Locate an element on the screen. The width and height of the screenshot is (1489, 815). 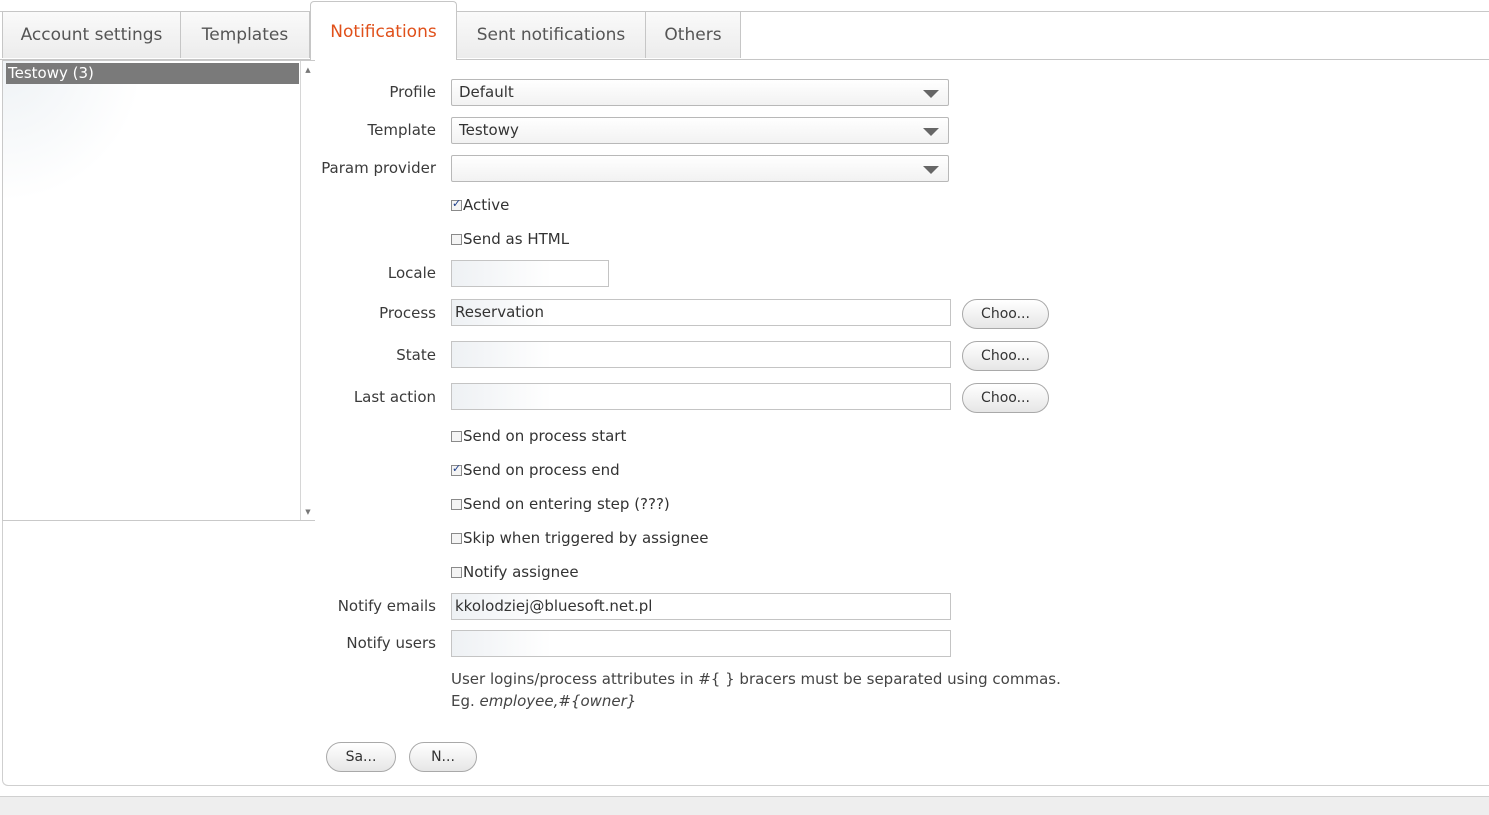
notification-list: Testowy (3) ▲ ▼ is located at coordinates (158, 290).